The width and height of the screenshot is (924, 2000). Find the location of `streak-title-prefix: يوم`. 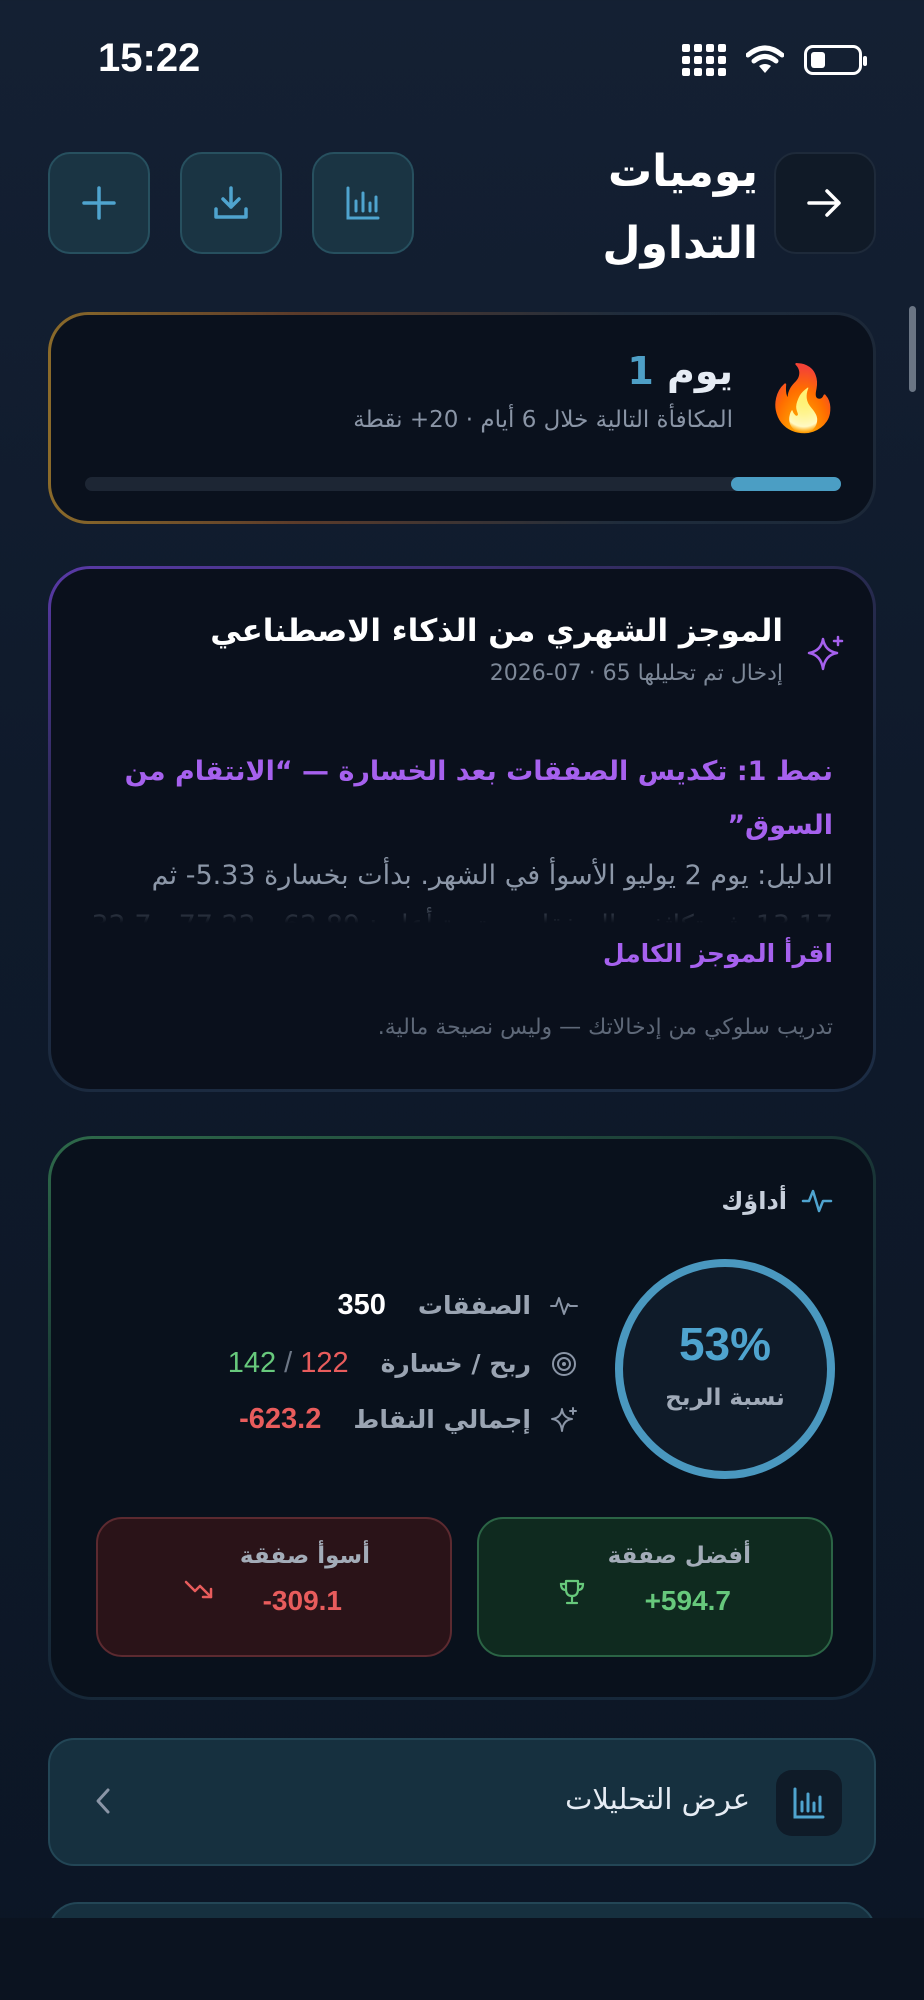

streak-title-prefix: يوم is located at coordinates (700, 371).